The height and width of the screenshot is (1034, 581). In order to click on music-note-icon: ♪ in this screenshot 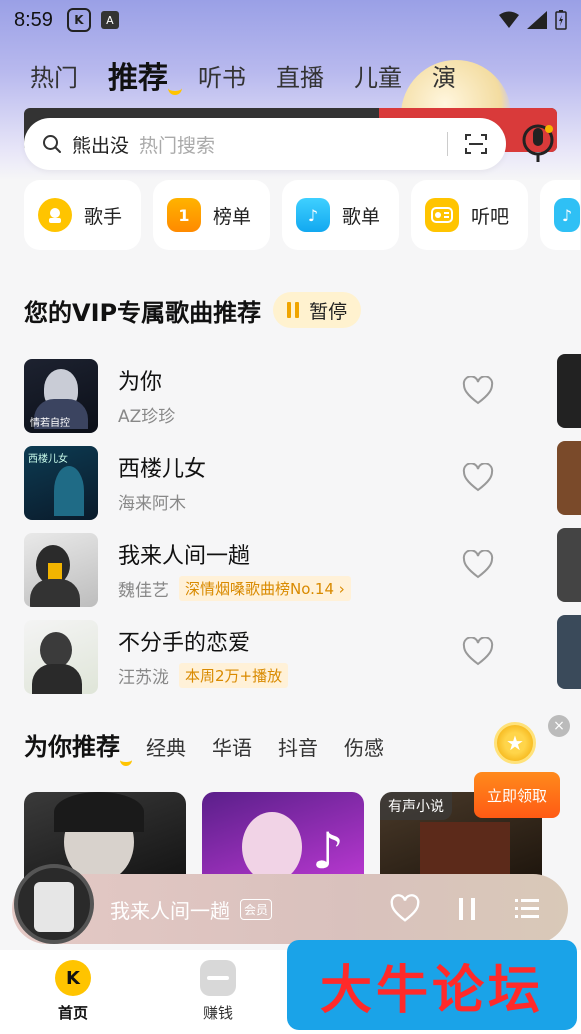, I will do `click(567, 215)`.